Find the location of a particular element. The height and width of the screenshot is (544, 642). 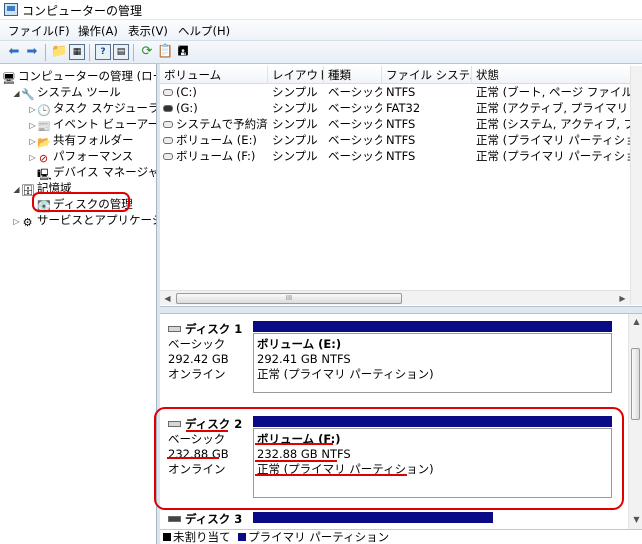

tree-item-task-scheduler: ▷🕒 タスク スケジューラ is located at coordinates (92, 108).